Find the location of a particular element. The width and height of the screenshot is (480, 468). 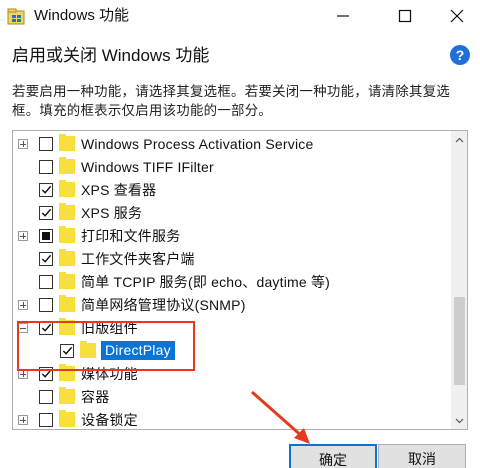

scroll-up-button is located at coordinates (459, 139).